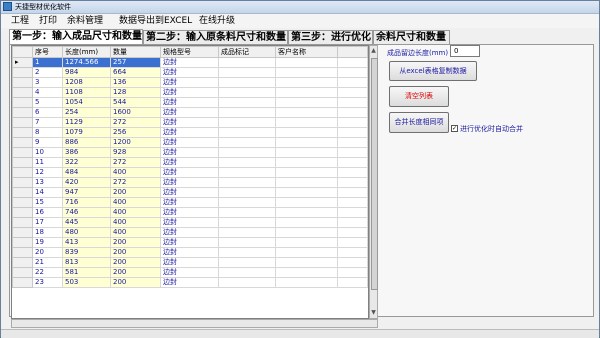 The image size is (600, 338). I want to click on menu-online-upgrade: 在线升级, so click(217, 21).